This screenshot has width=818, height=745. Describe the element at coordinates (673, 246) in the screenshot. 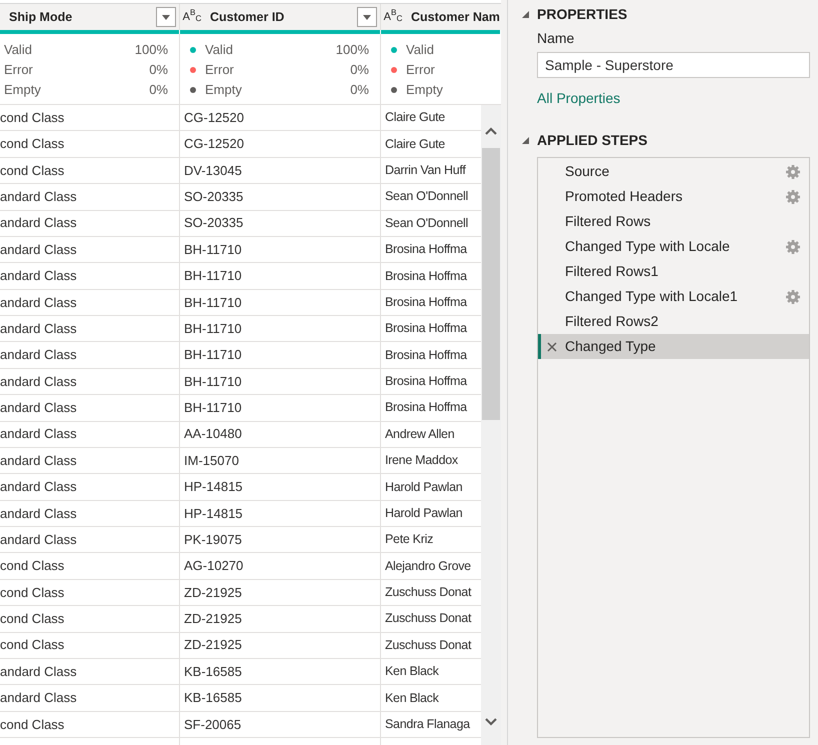

I see `applied-step: Changed Type with Locale` at that location.